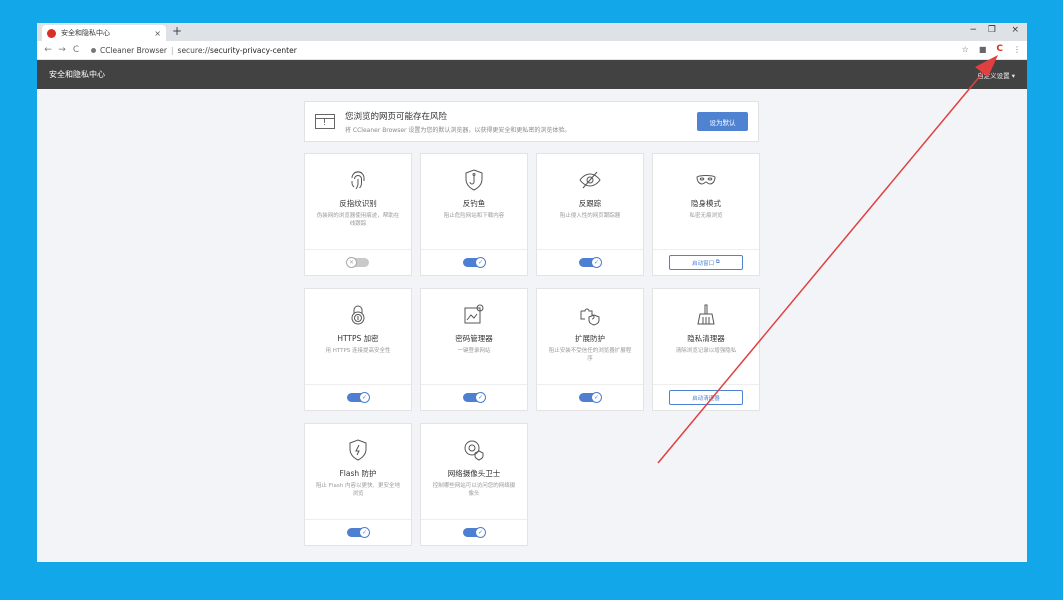 The height and width of the screenshot is (600, 1063). I want to click on ccleaner-favicon-icon, so click(51, 33).